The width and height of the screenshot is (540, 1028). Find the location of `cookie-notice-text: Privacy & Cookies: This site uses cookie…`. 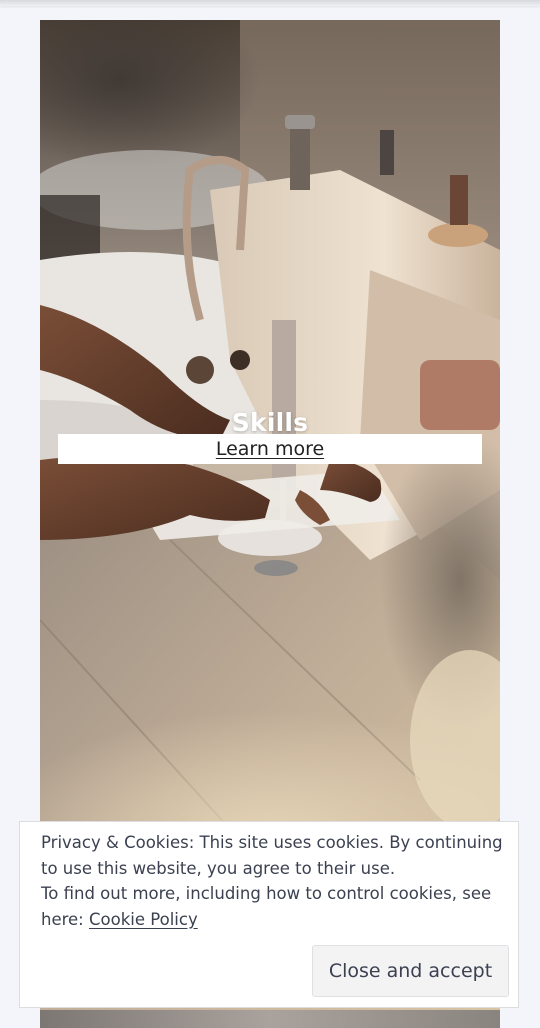

cookie-notice-text: Privacy & Cookies: This site uses cookie… is located at coordinates (272, 855).